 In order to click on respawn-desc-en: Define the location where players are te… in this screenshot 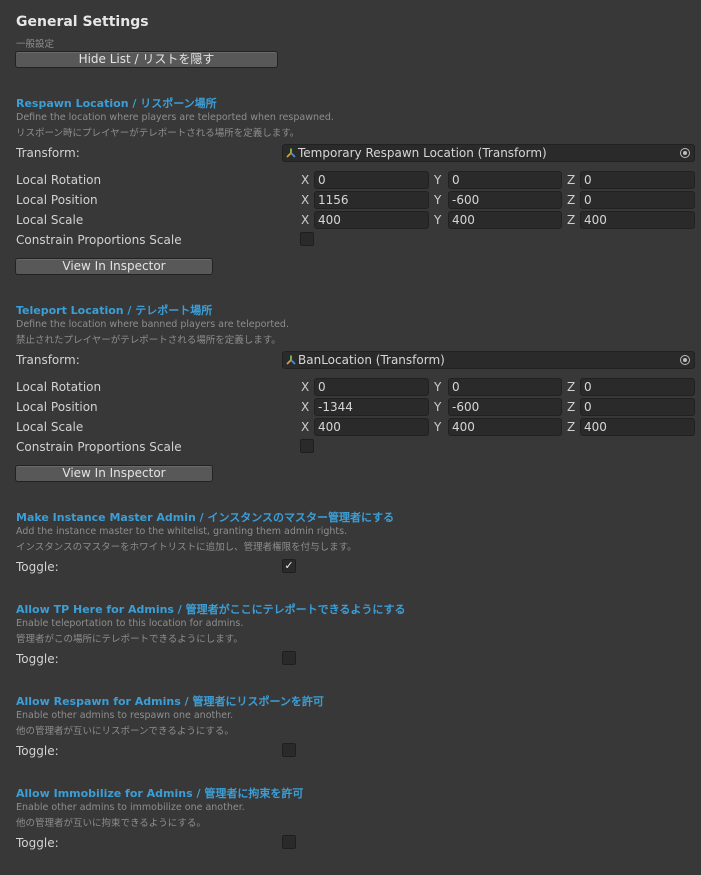, I will do `click(175, 117)`.